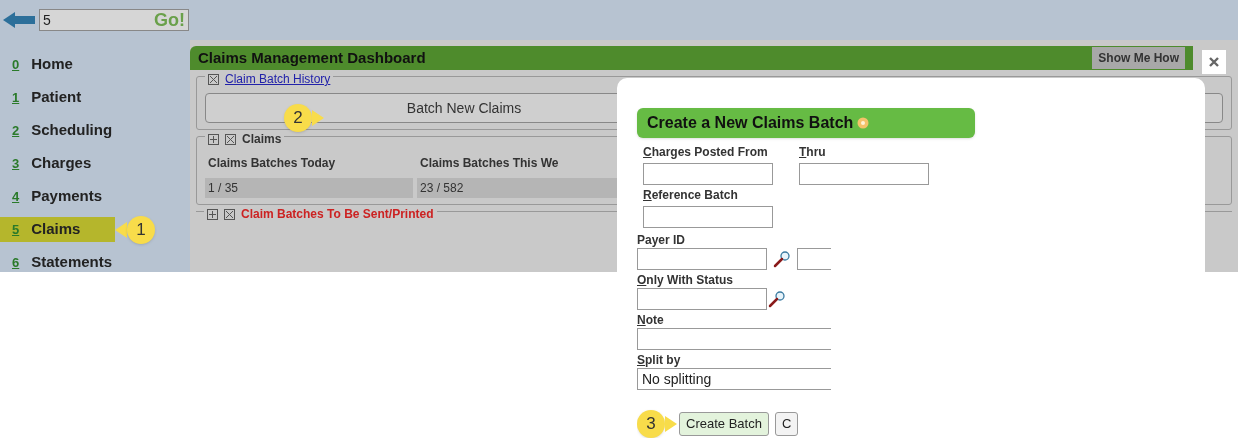 The height and width of the screenshot is (447, 1238). I want to click on close-button, so click(1214, 62).